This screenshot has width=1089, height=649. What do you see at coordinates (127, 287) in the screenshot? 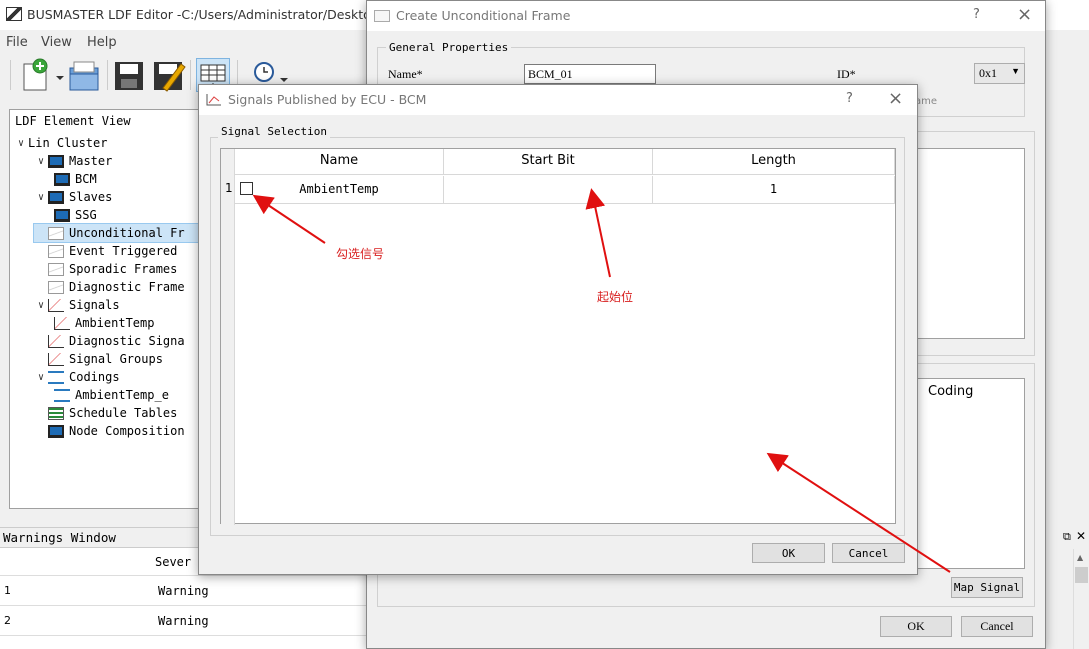
I see `tree-item-label: Diagnostic Frame` at bounding box center [127, 287].